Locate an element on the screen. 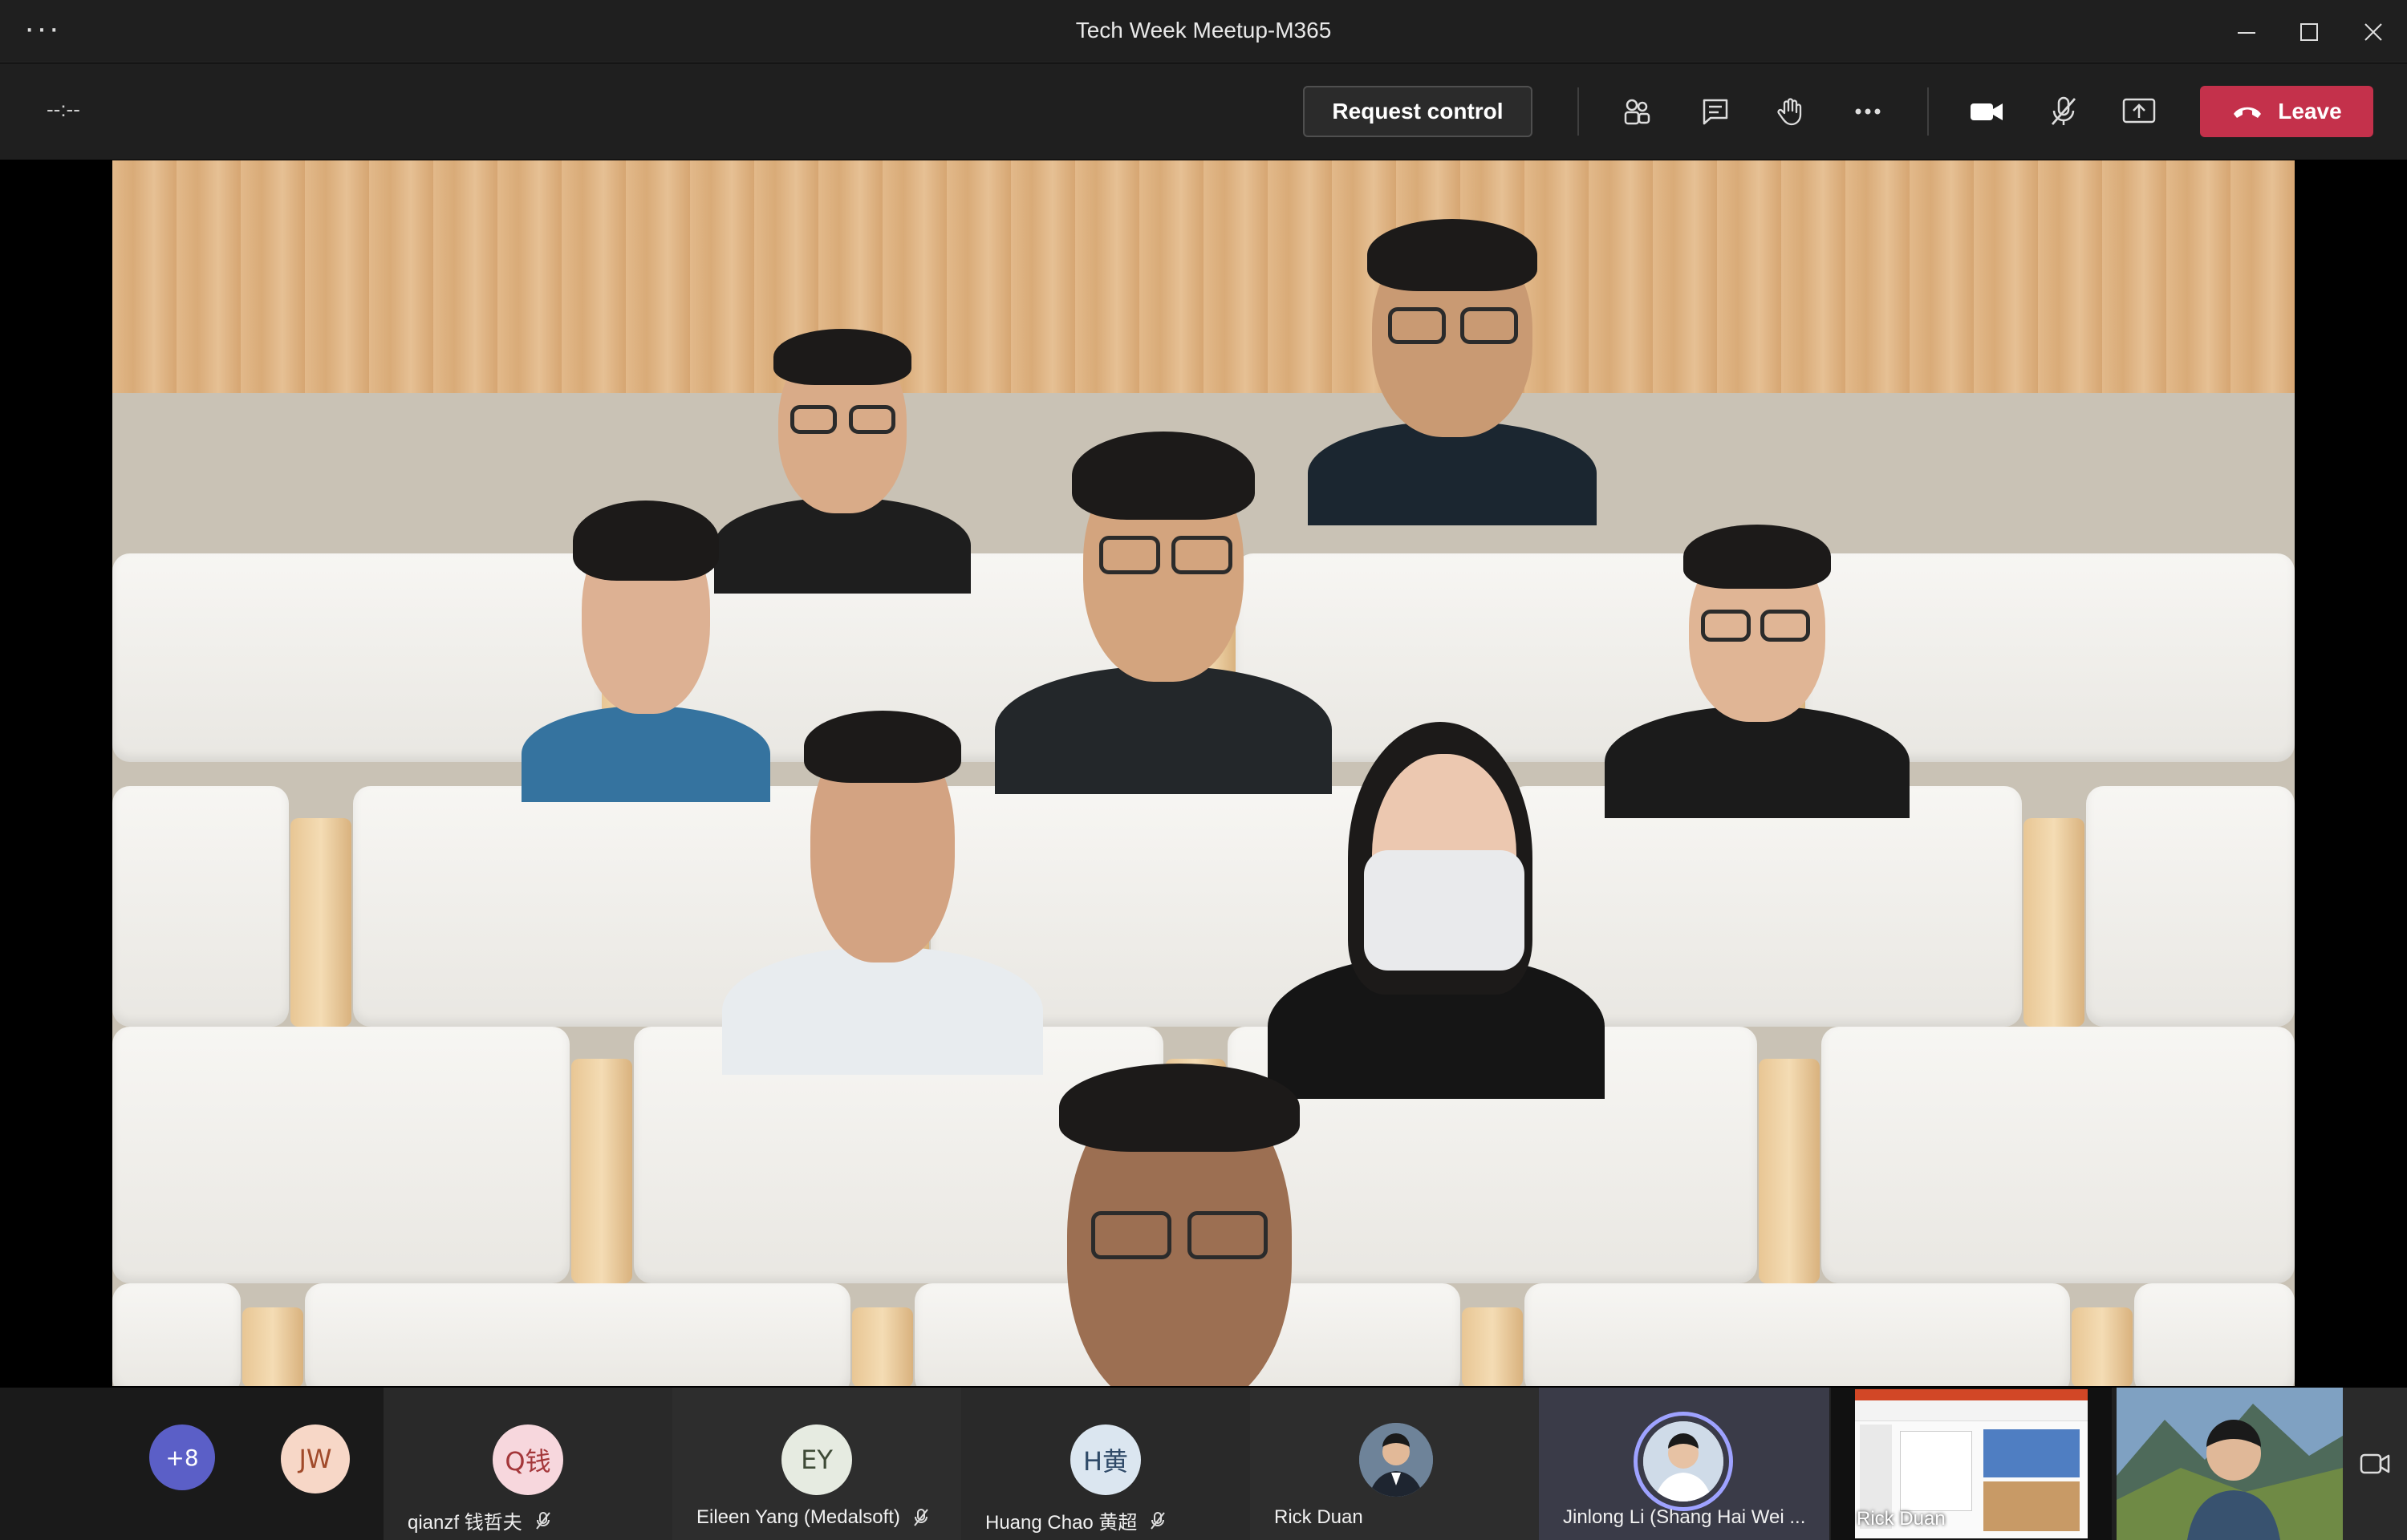 This screenshot has width=2407, height=1540. leave-button: Leave is located at coordinates (2286, 111).